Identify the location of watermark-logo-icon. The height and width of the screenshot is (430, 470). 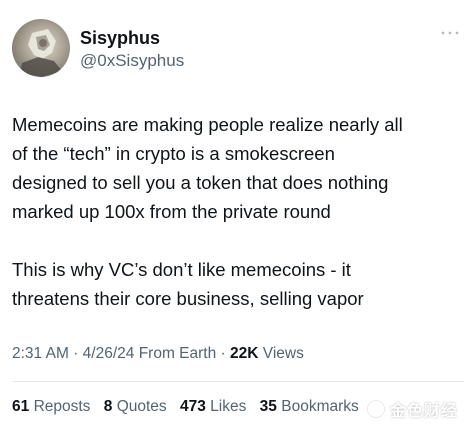
(376, 409).